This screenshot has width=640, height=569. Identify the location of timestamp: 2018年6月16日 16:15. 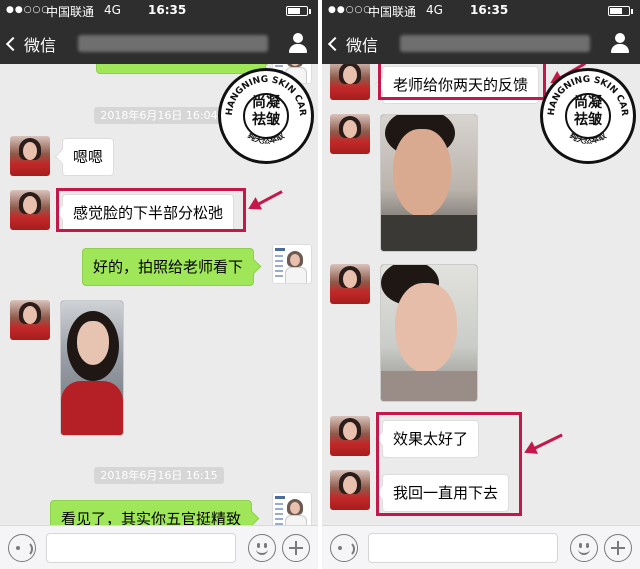
(159, 474).